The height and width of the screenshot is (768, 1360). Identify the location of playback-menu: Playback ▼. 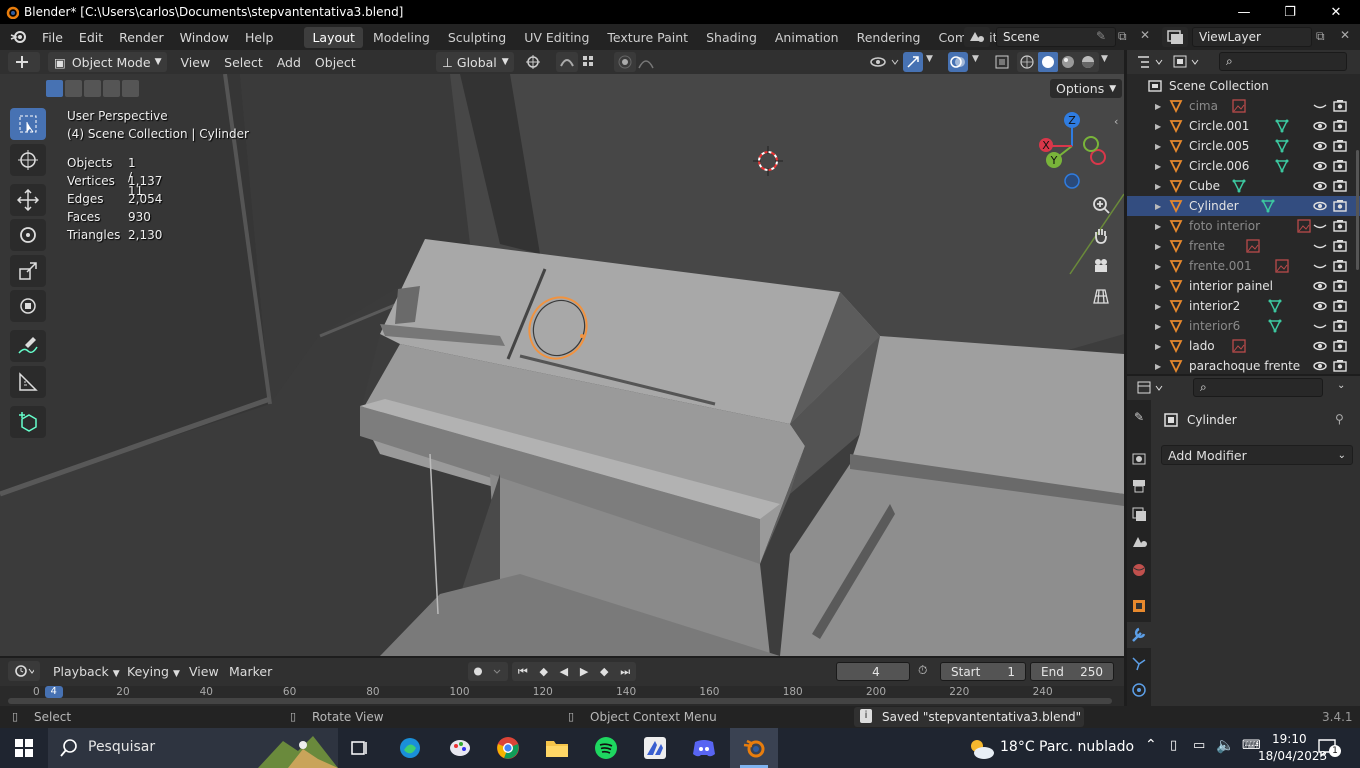
(86, 671).